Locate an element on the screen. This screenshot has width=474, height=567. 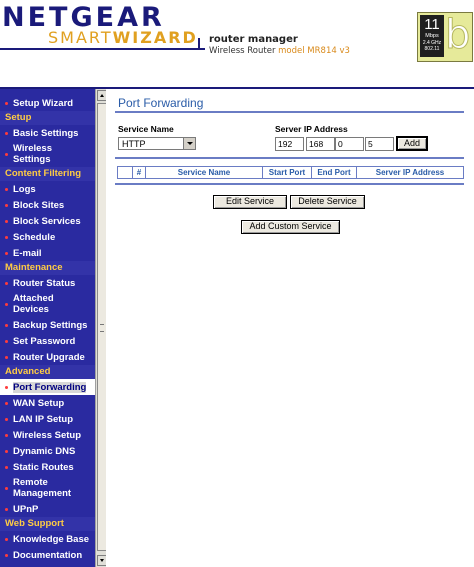
sidebar-item-label: Basic Settings is located at coordinates (46, 133).